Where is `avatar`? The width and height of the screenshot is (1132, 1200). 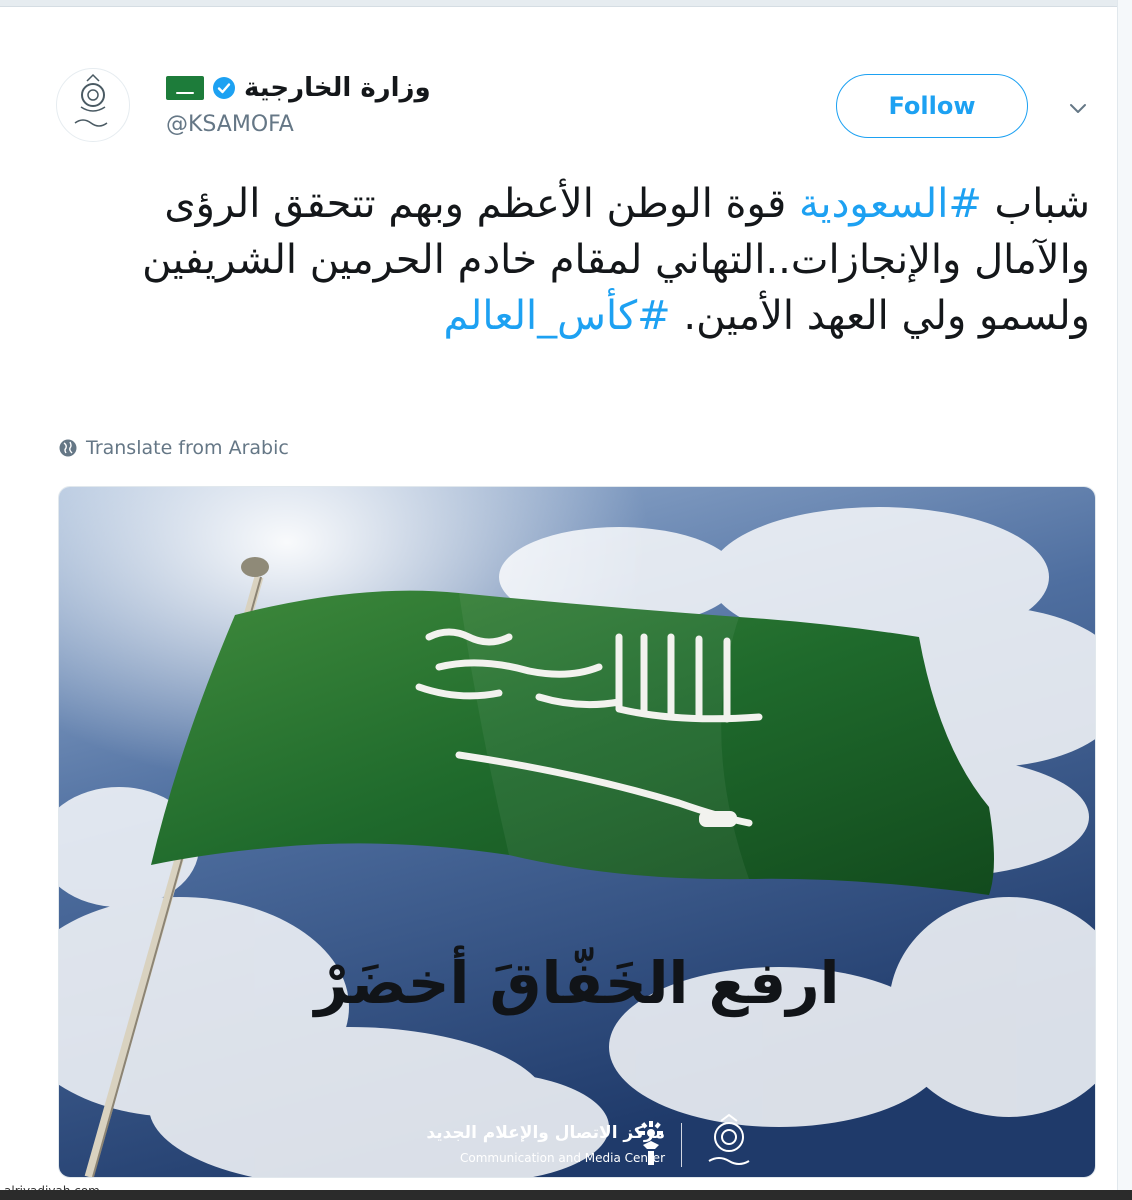 avatar is located at coordinates (93, 105).